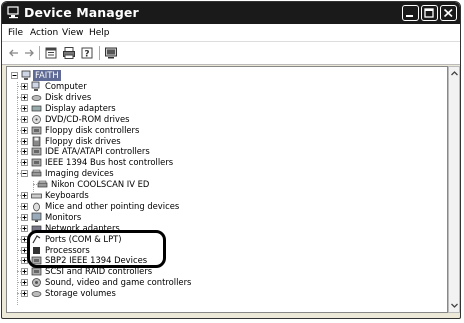 The width and height of the screenshot is (464, 323). I want to click on disk-drive-icon, so click(36, 294).